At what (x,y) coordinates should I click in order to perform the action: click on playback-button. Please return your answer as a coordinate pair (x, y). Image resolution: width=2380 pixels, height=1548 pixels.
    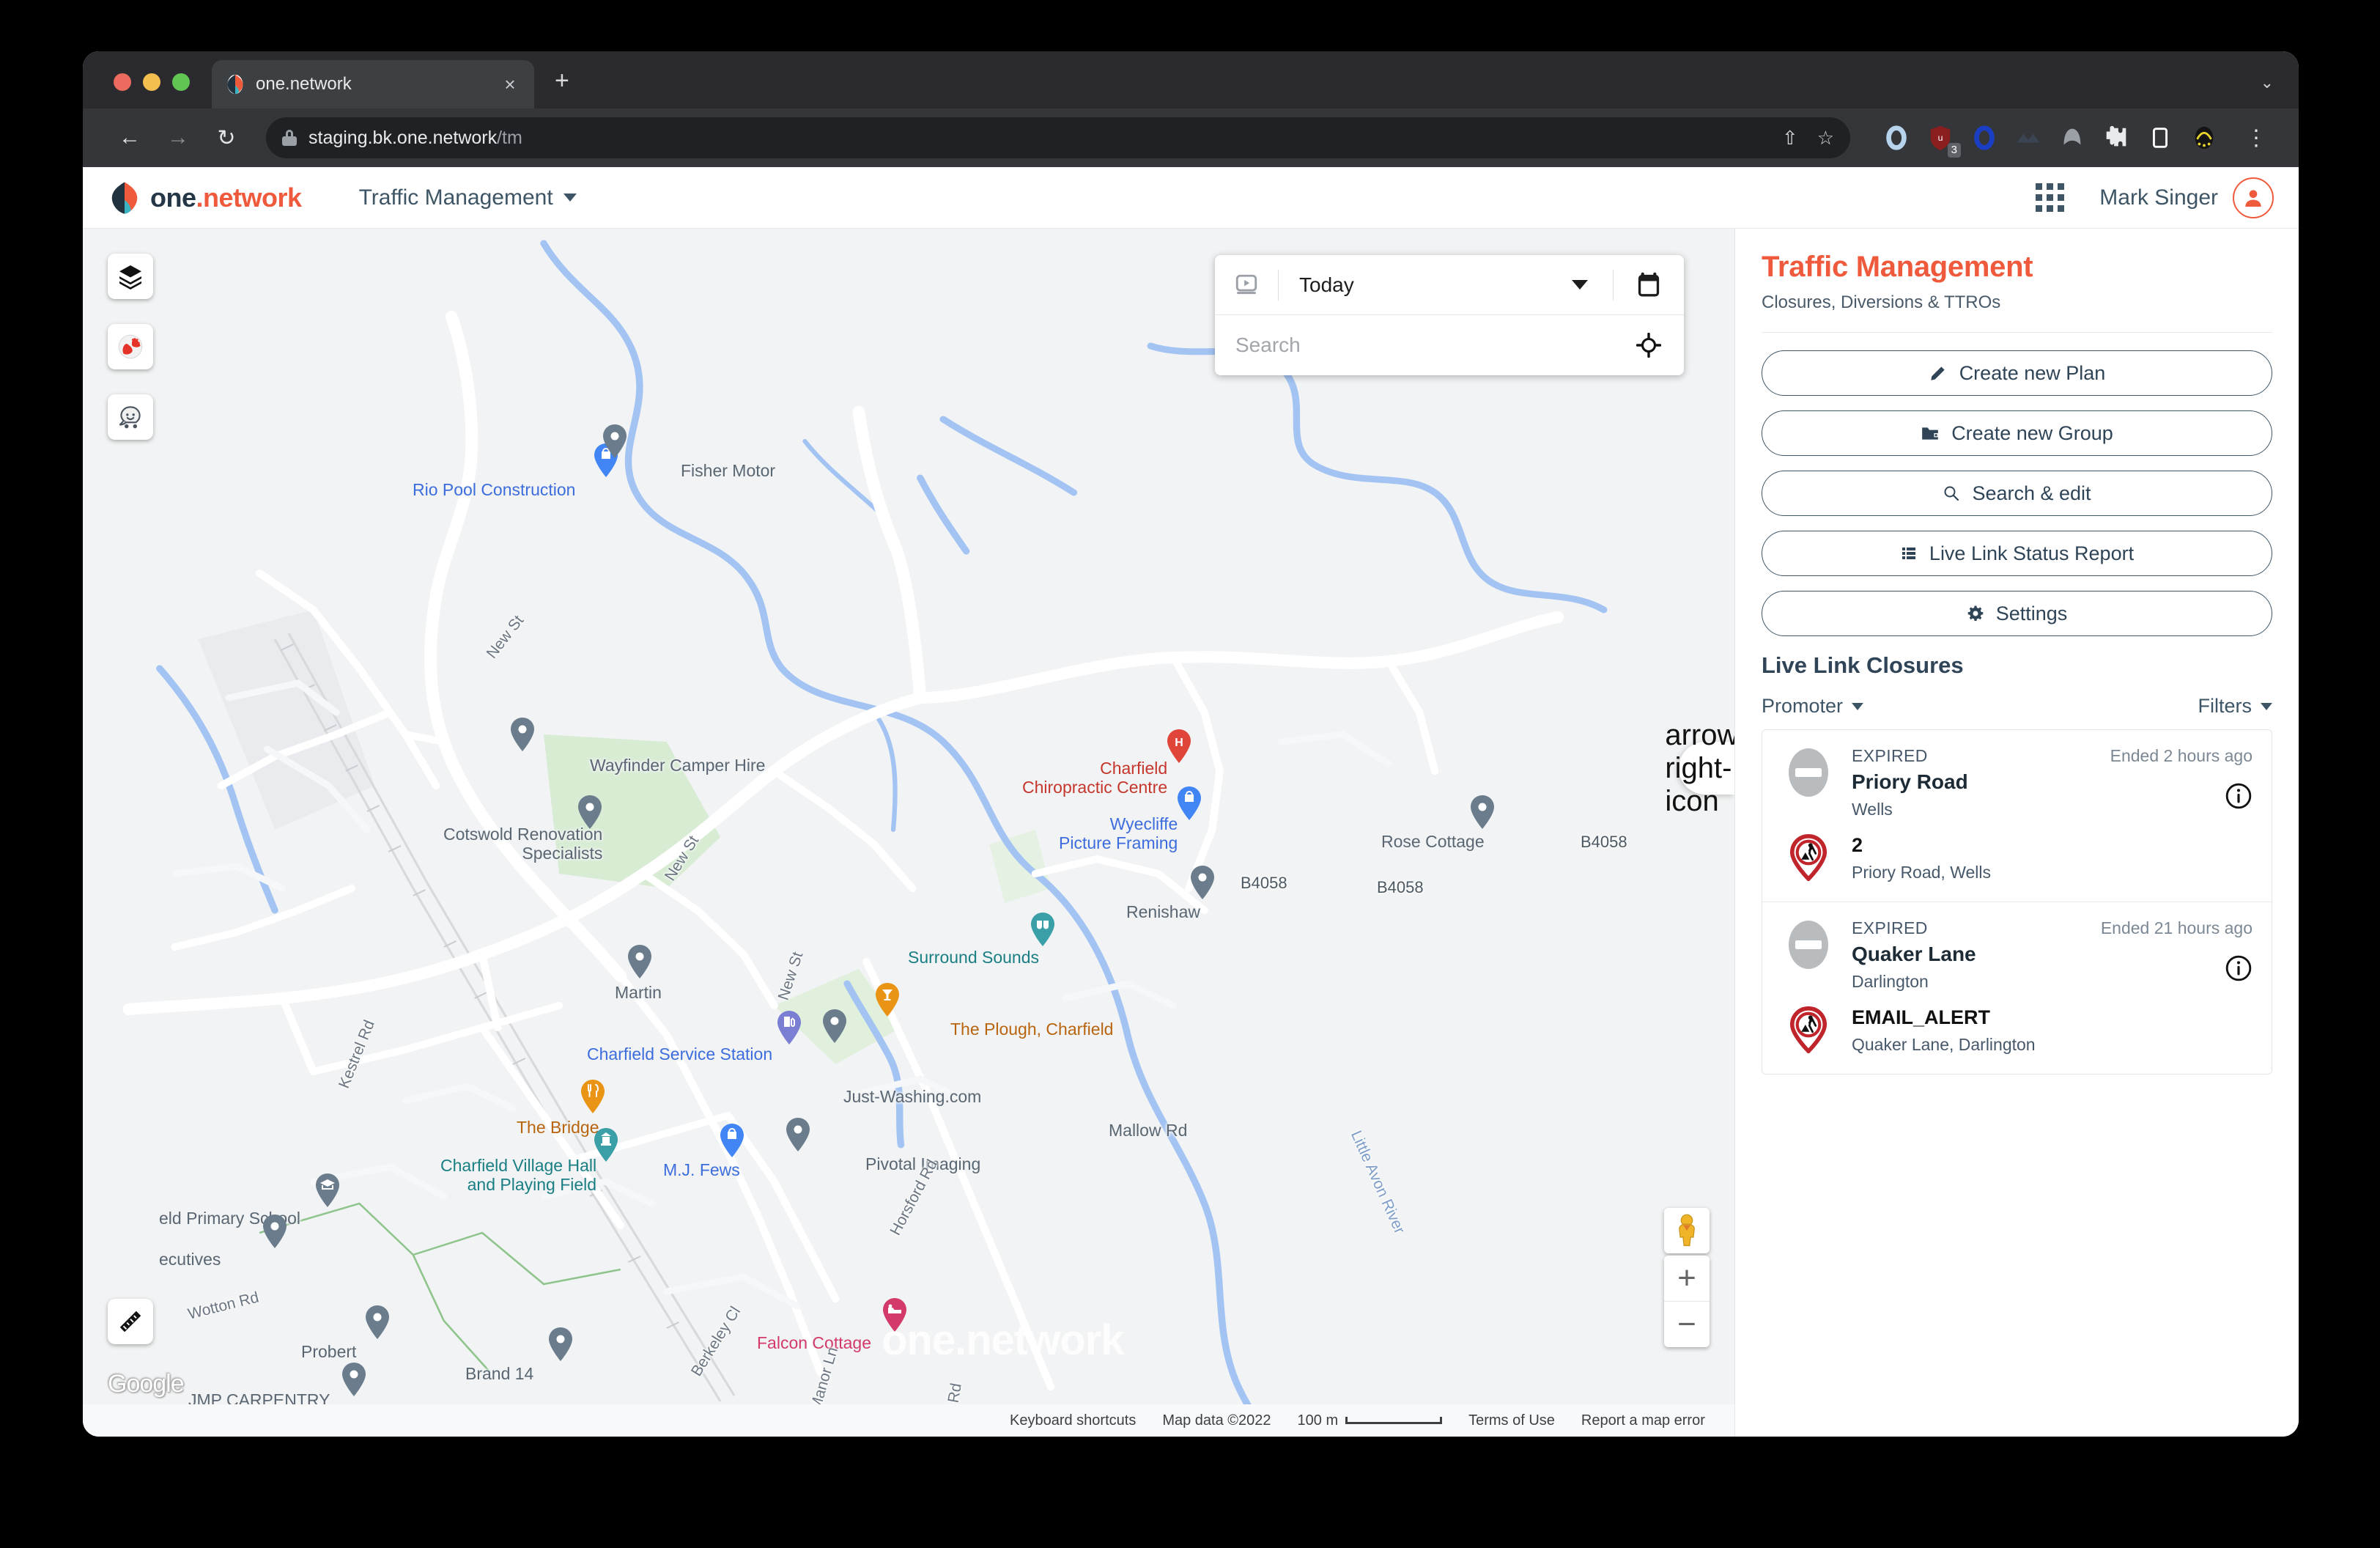
    Looking at the image, I should click on (1246, 285).